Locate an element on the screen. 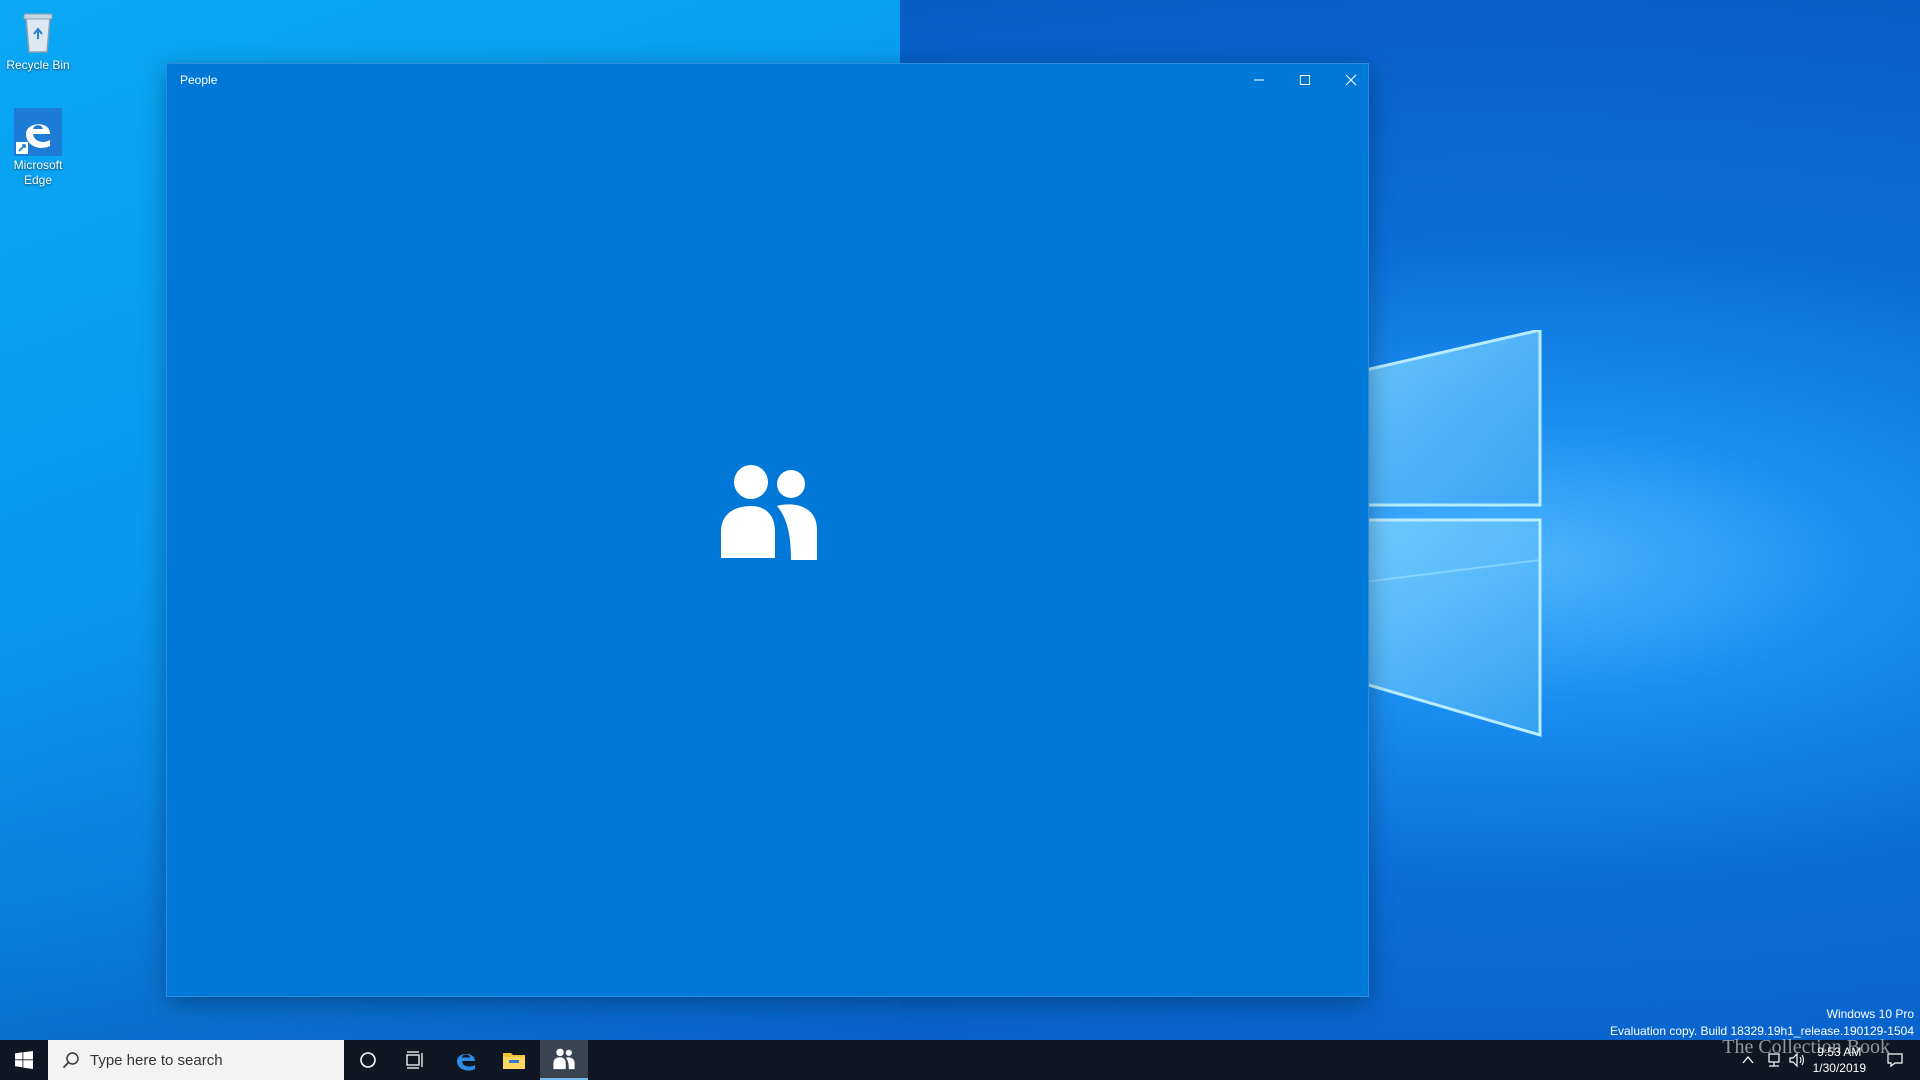  maximize-icon is located at coordinates (1305, 80).